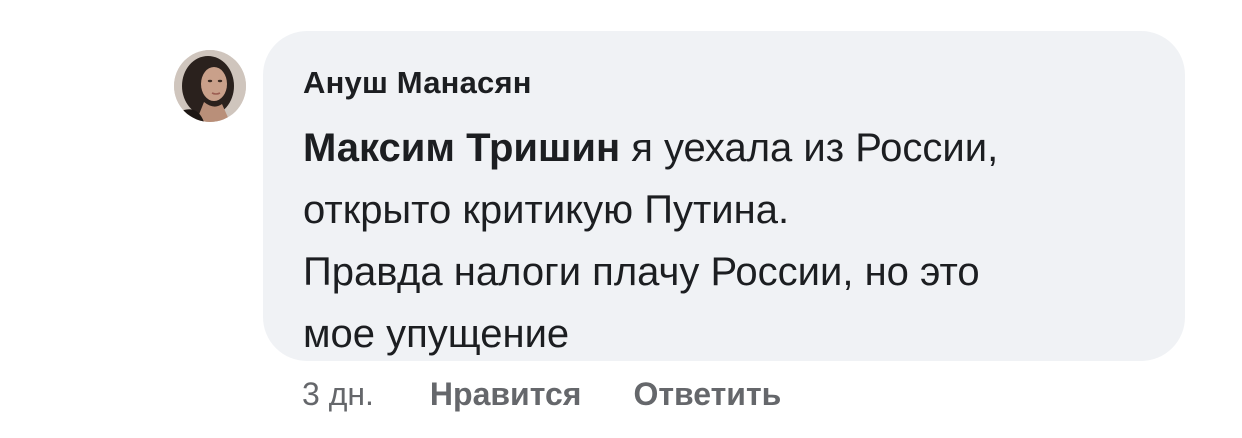 Image resolution: width=1242 pixels, height=438 pixels. I want to click on avatar, so click(210, 86).